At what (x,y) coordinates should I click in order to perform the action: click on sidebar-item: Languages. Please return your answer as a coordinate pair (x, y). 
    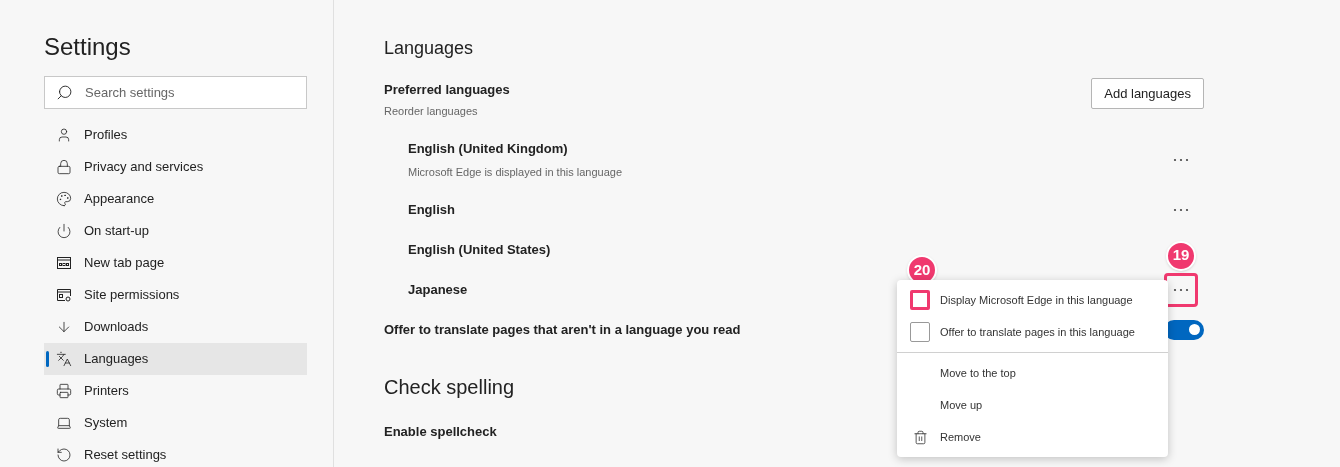
    Looking at the image, I should click on (175, 359).